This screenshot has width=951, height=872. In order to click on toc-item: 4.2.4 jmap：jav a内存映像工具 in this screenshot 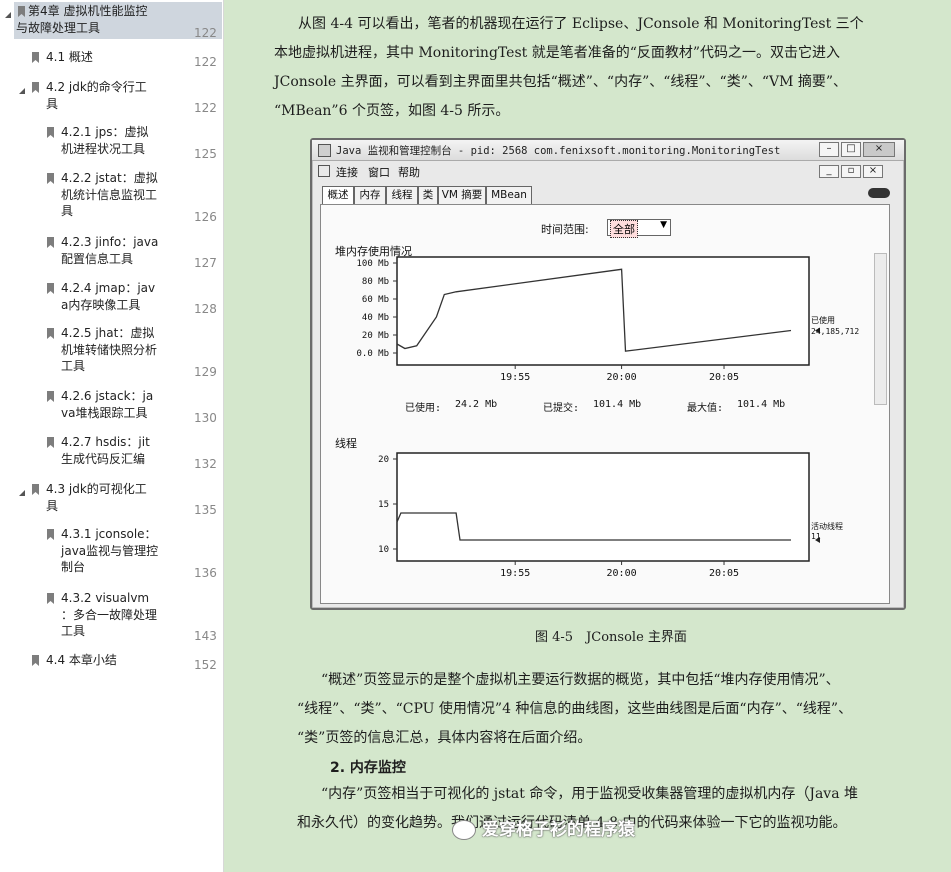, I will do `click(111, 297)`.